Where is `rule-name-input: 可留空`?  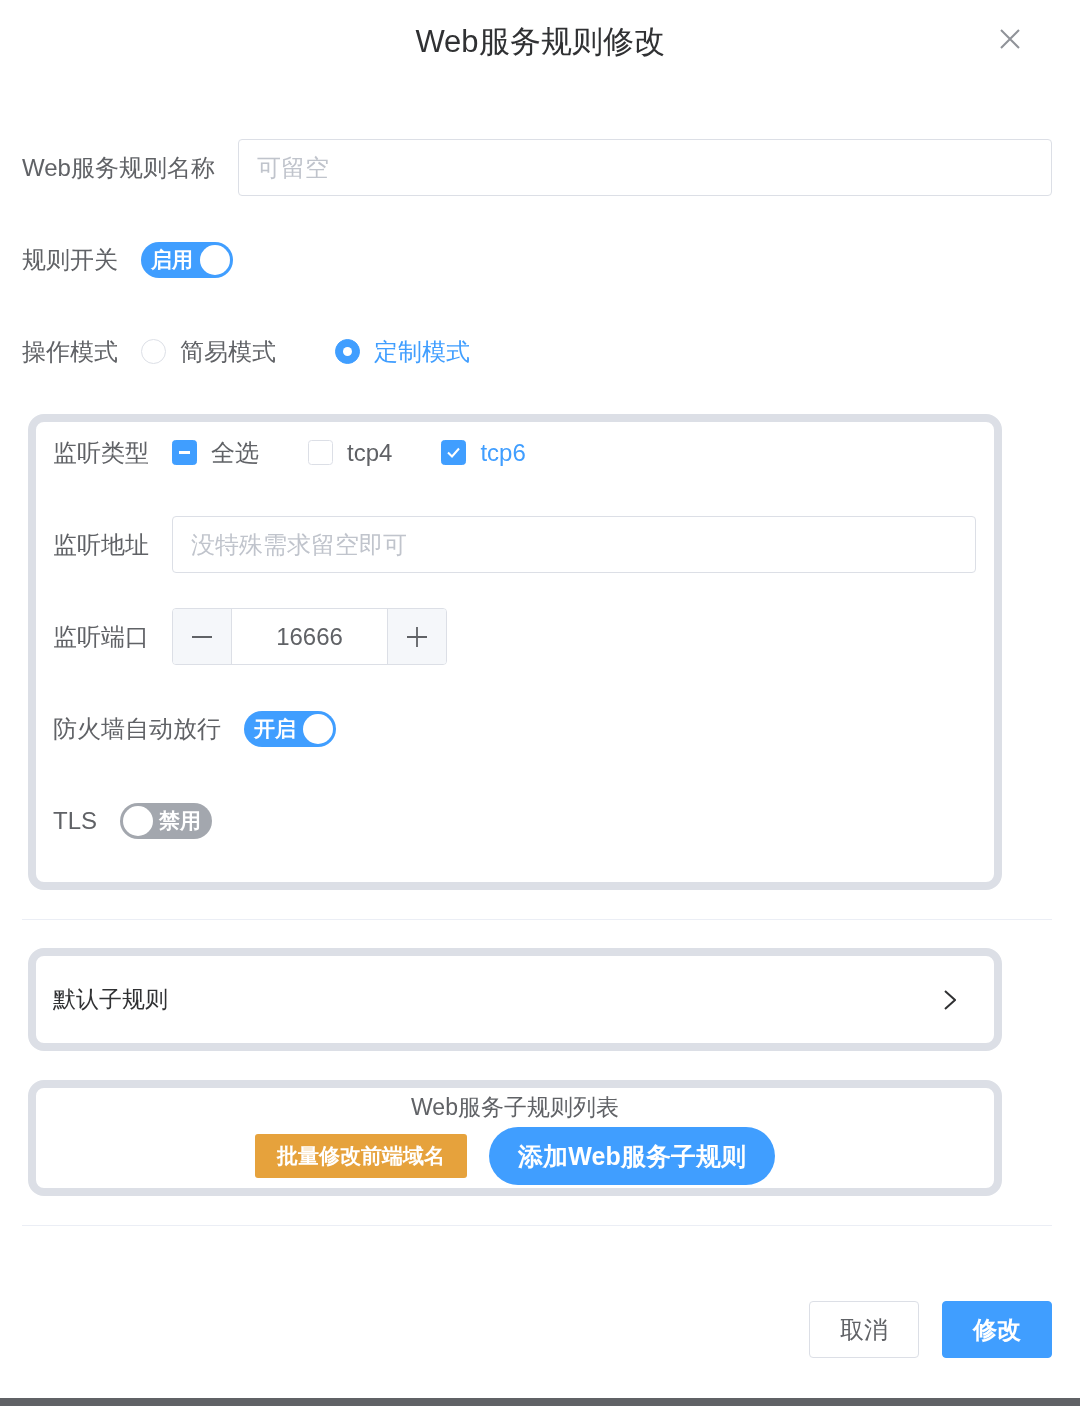 rule-name-input: 可留空 is located at coordinates (644, 167).